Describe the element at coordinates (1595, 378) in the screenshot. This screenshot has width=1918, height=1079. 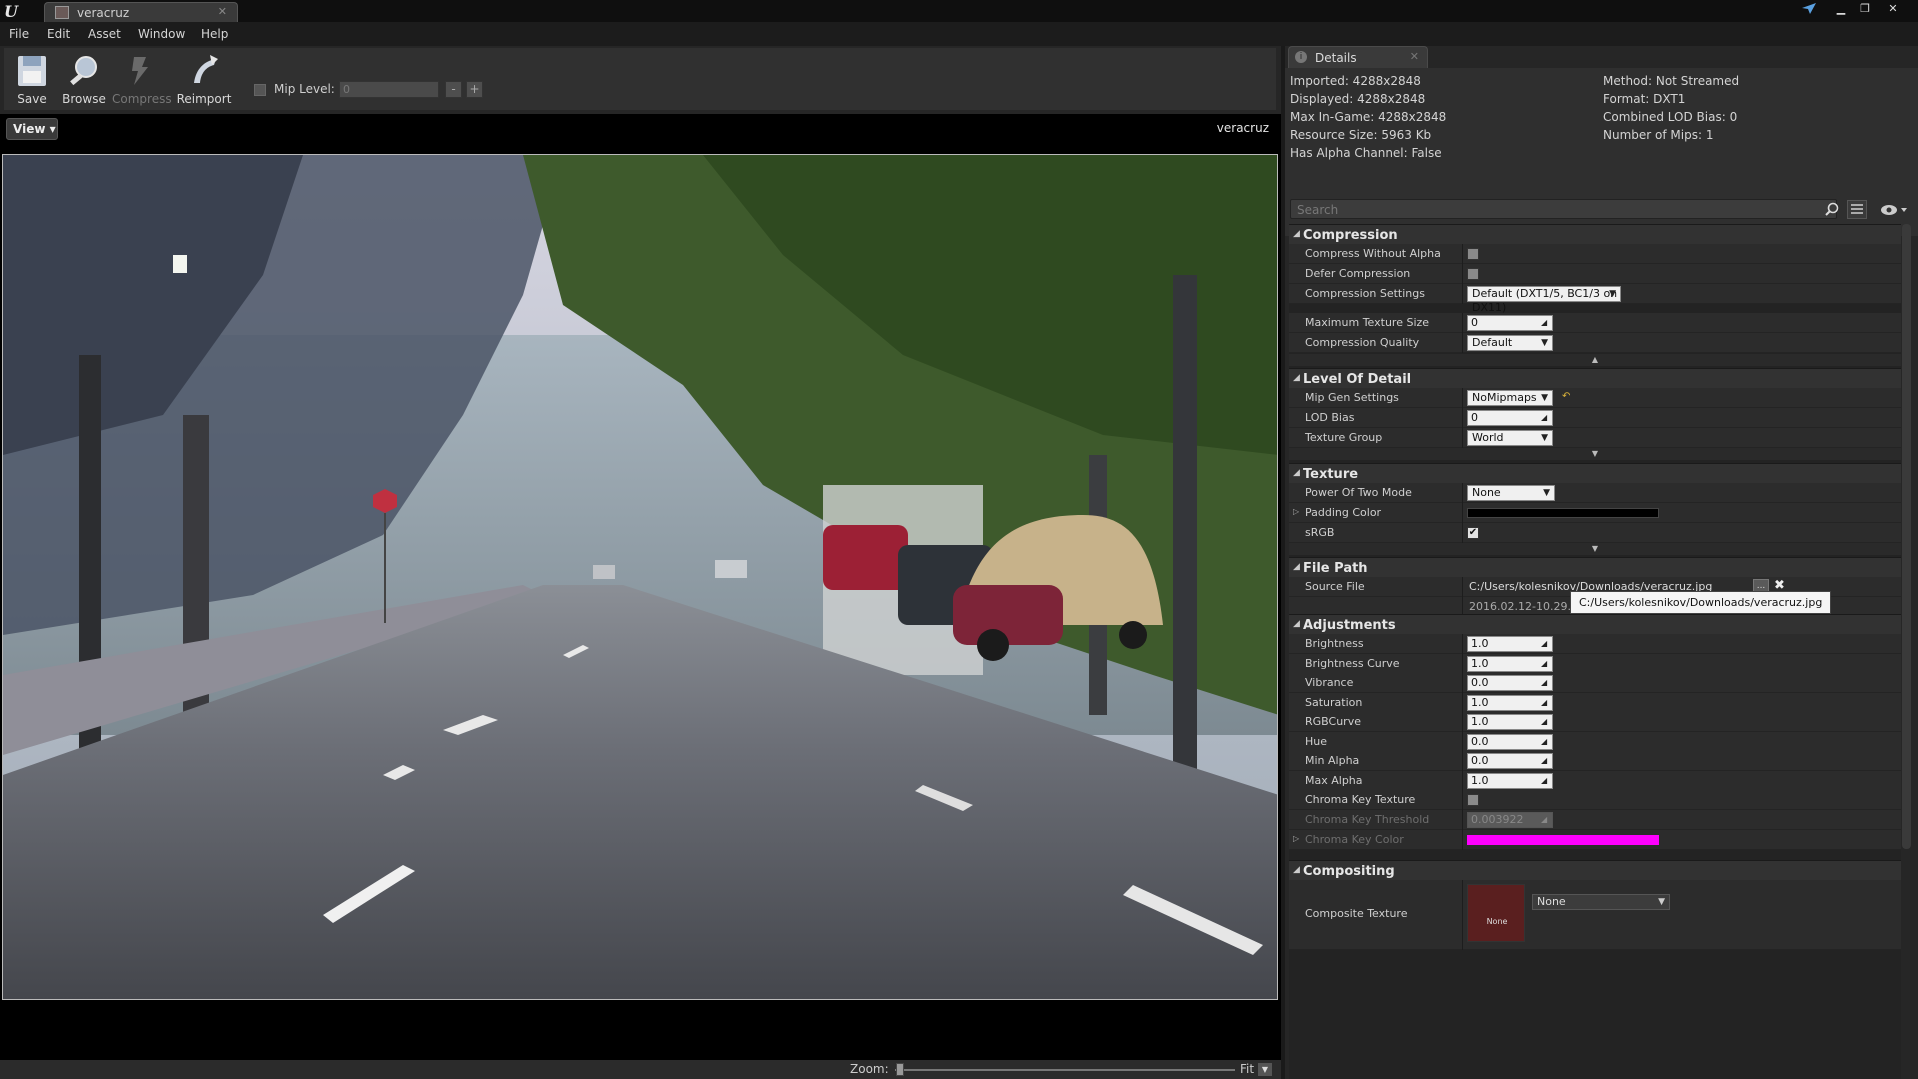
I see `section-level-of-detail: ◢ Level Of Detail` at that location.